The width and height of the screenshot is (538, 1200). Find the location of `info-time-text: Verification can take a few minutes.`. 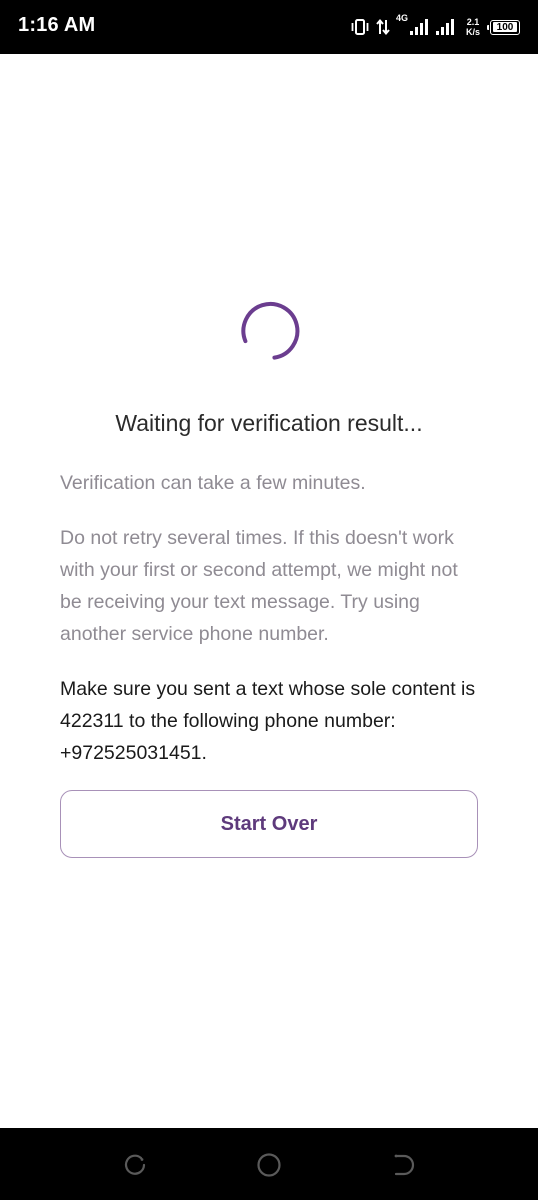

info-time-text: Verification can take a few minutes. is located at coordinates (213, 483).